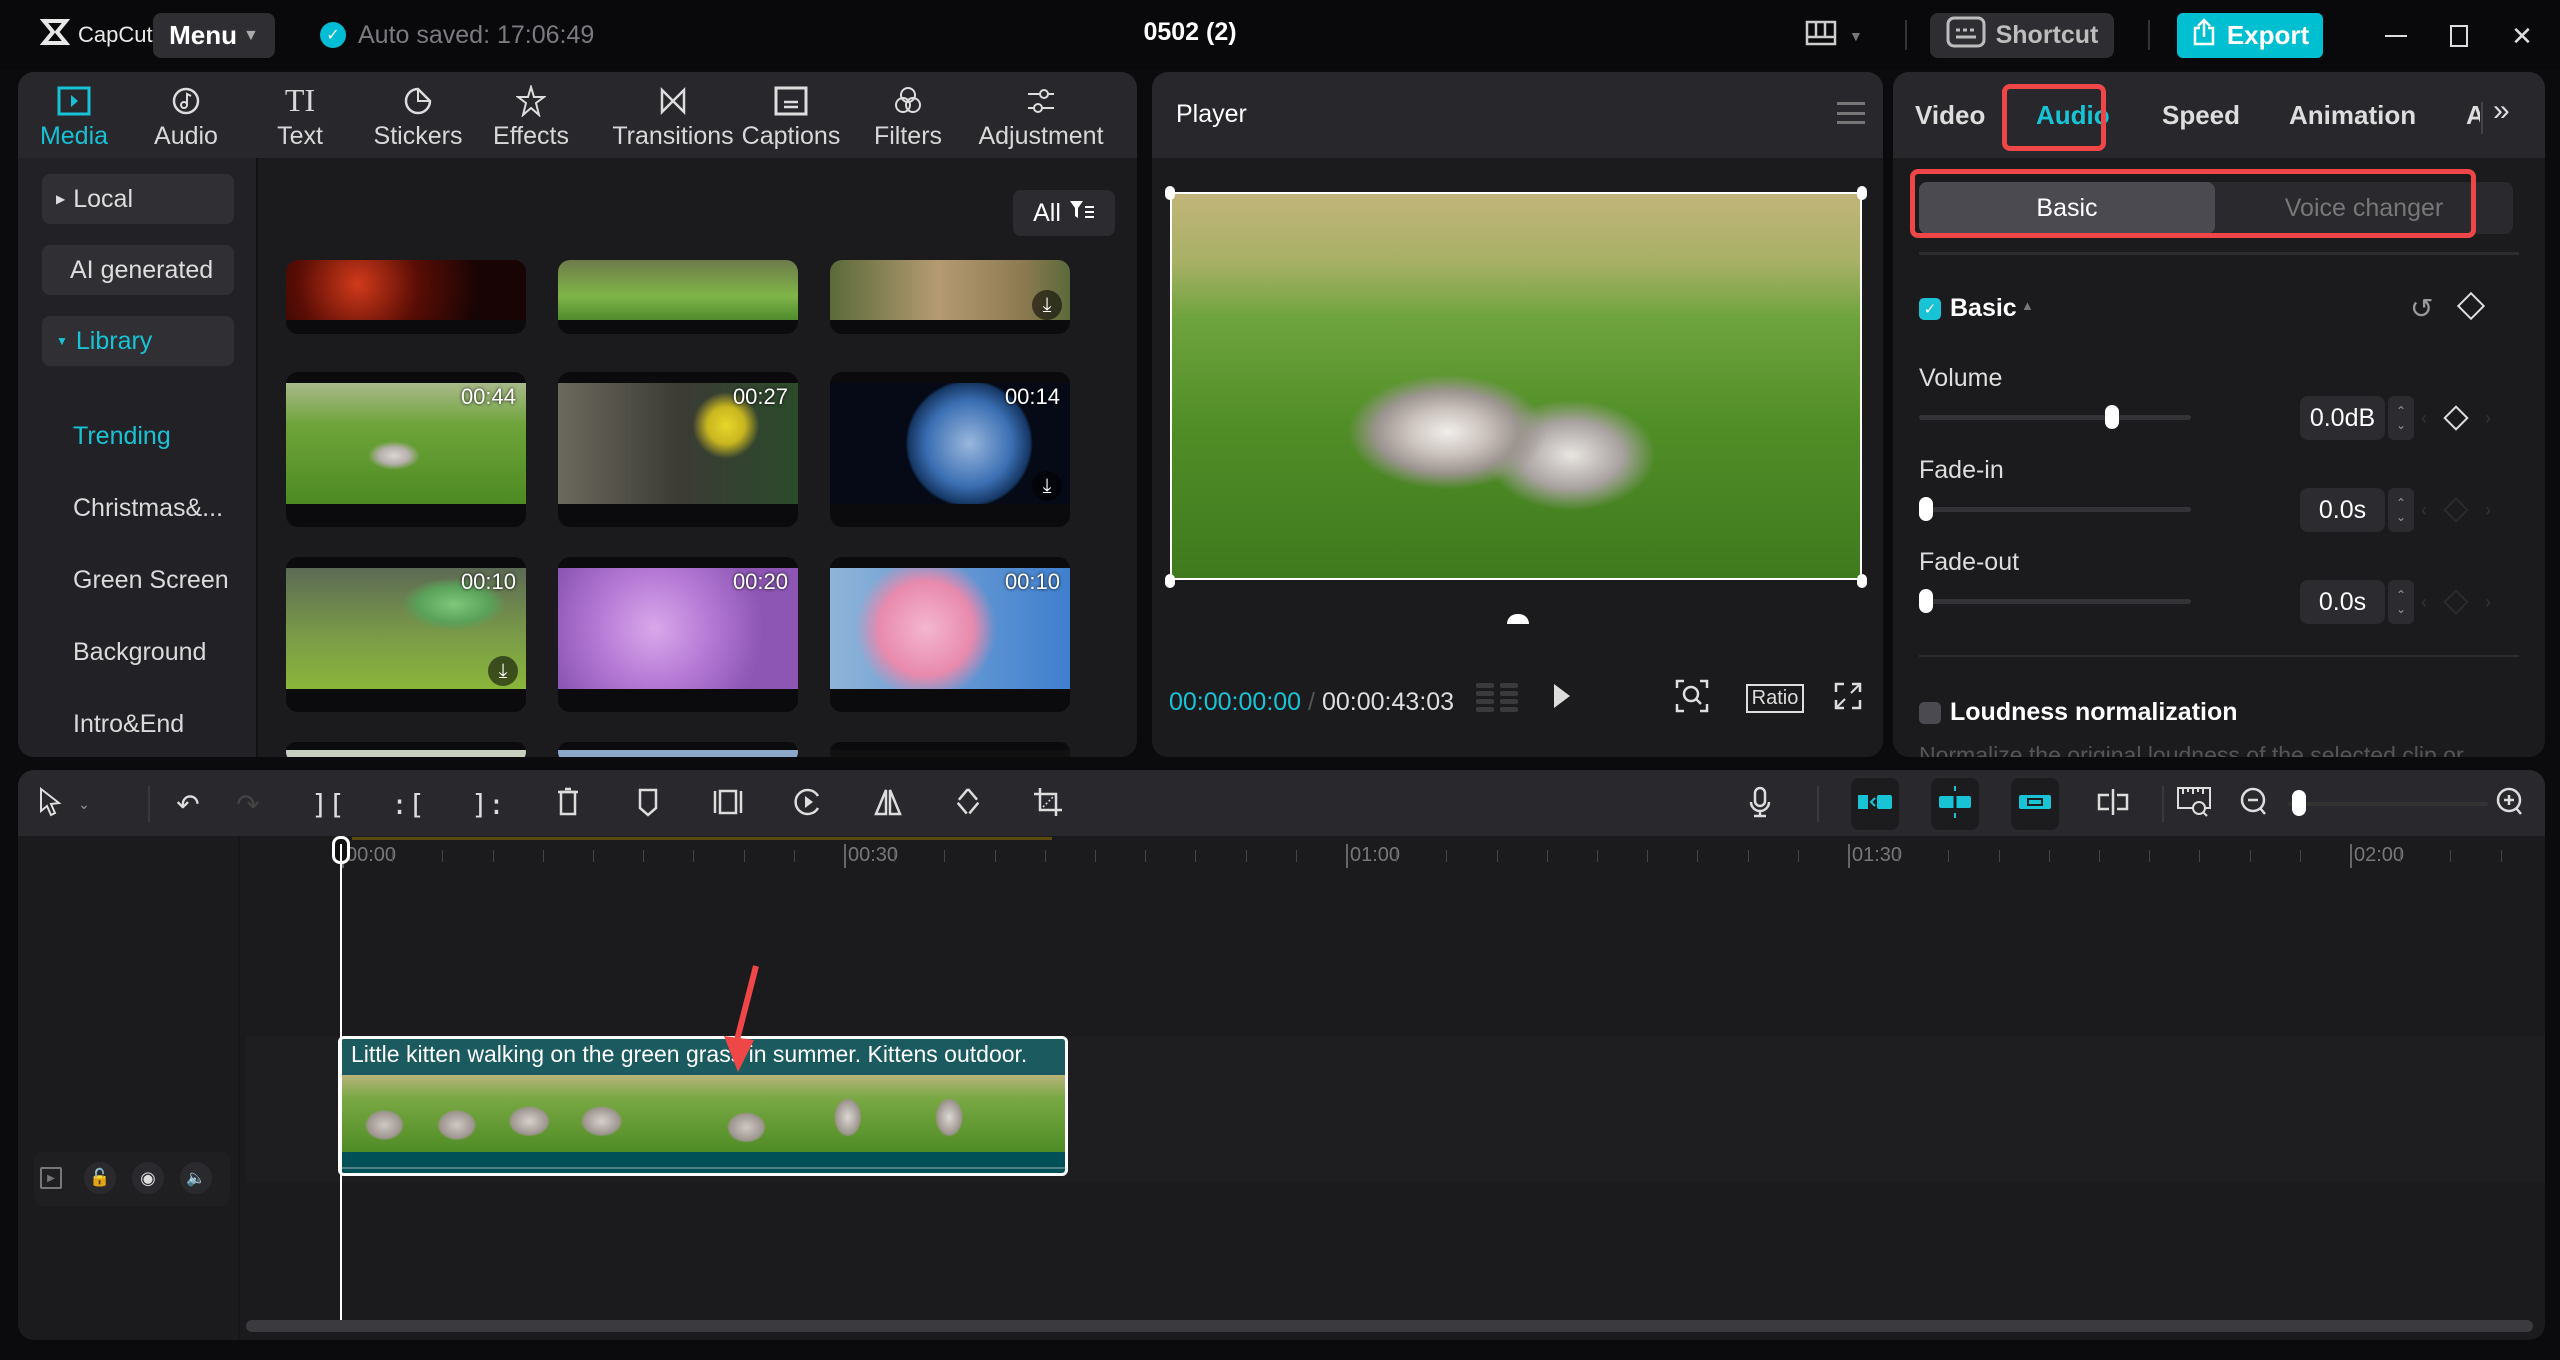  What do you see at coordinates (2471, 306) in the screenshot?
I see `keyframe-icon` at bounding box center [2471, 306].